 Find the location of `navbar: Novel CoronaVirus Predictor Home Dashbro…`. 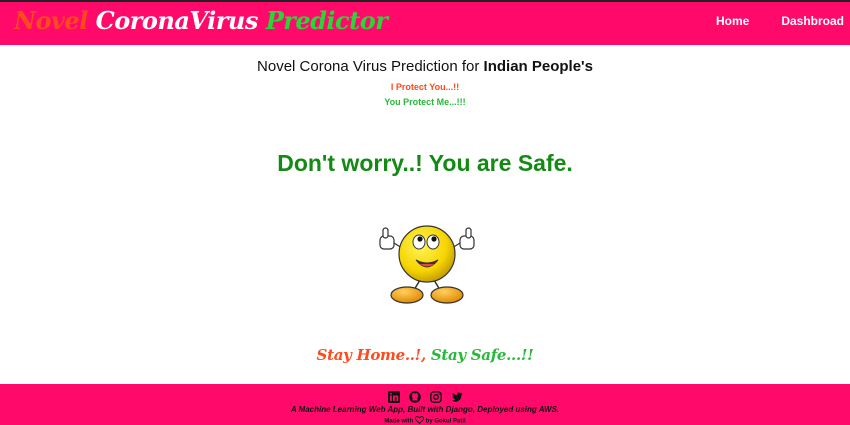

navbar: Novel CoronaVirus Predictor Home Dashbro… is located at coordinates (425, 22).